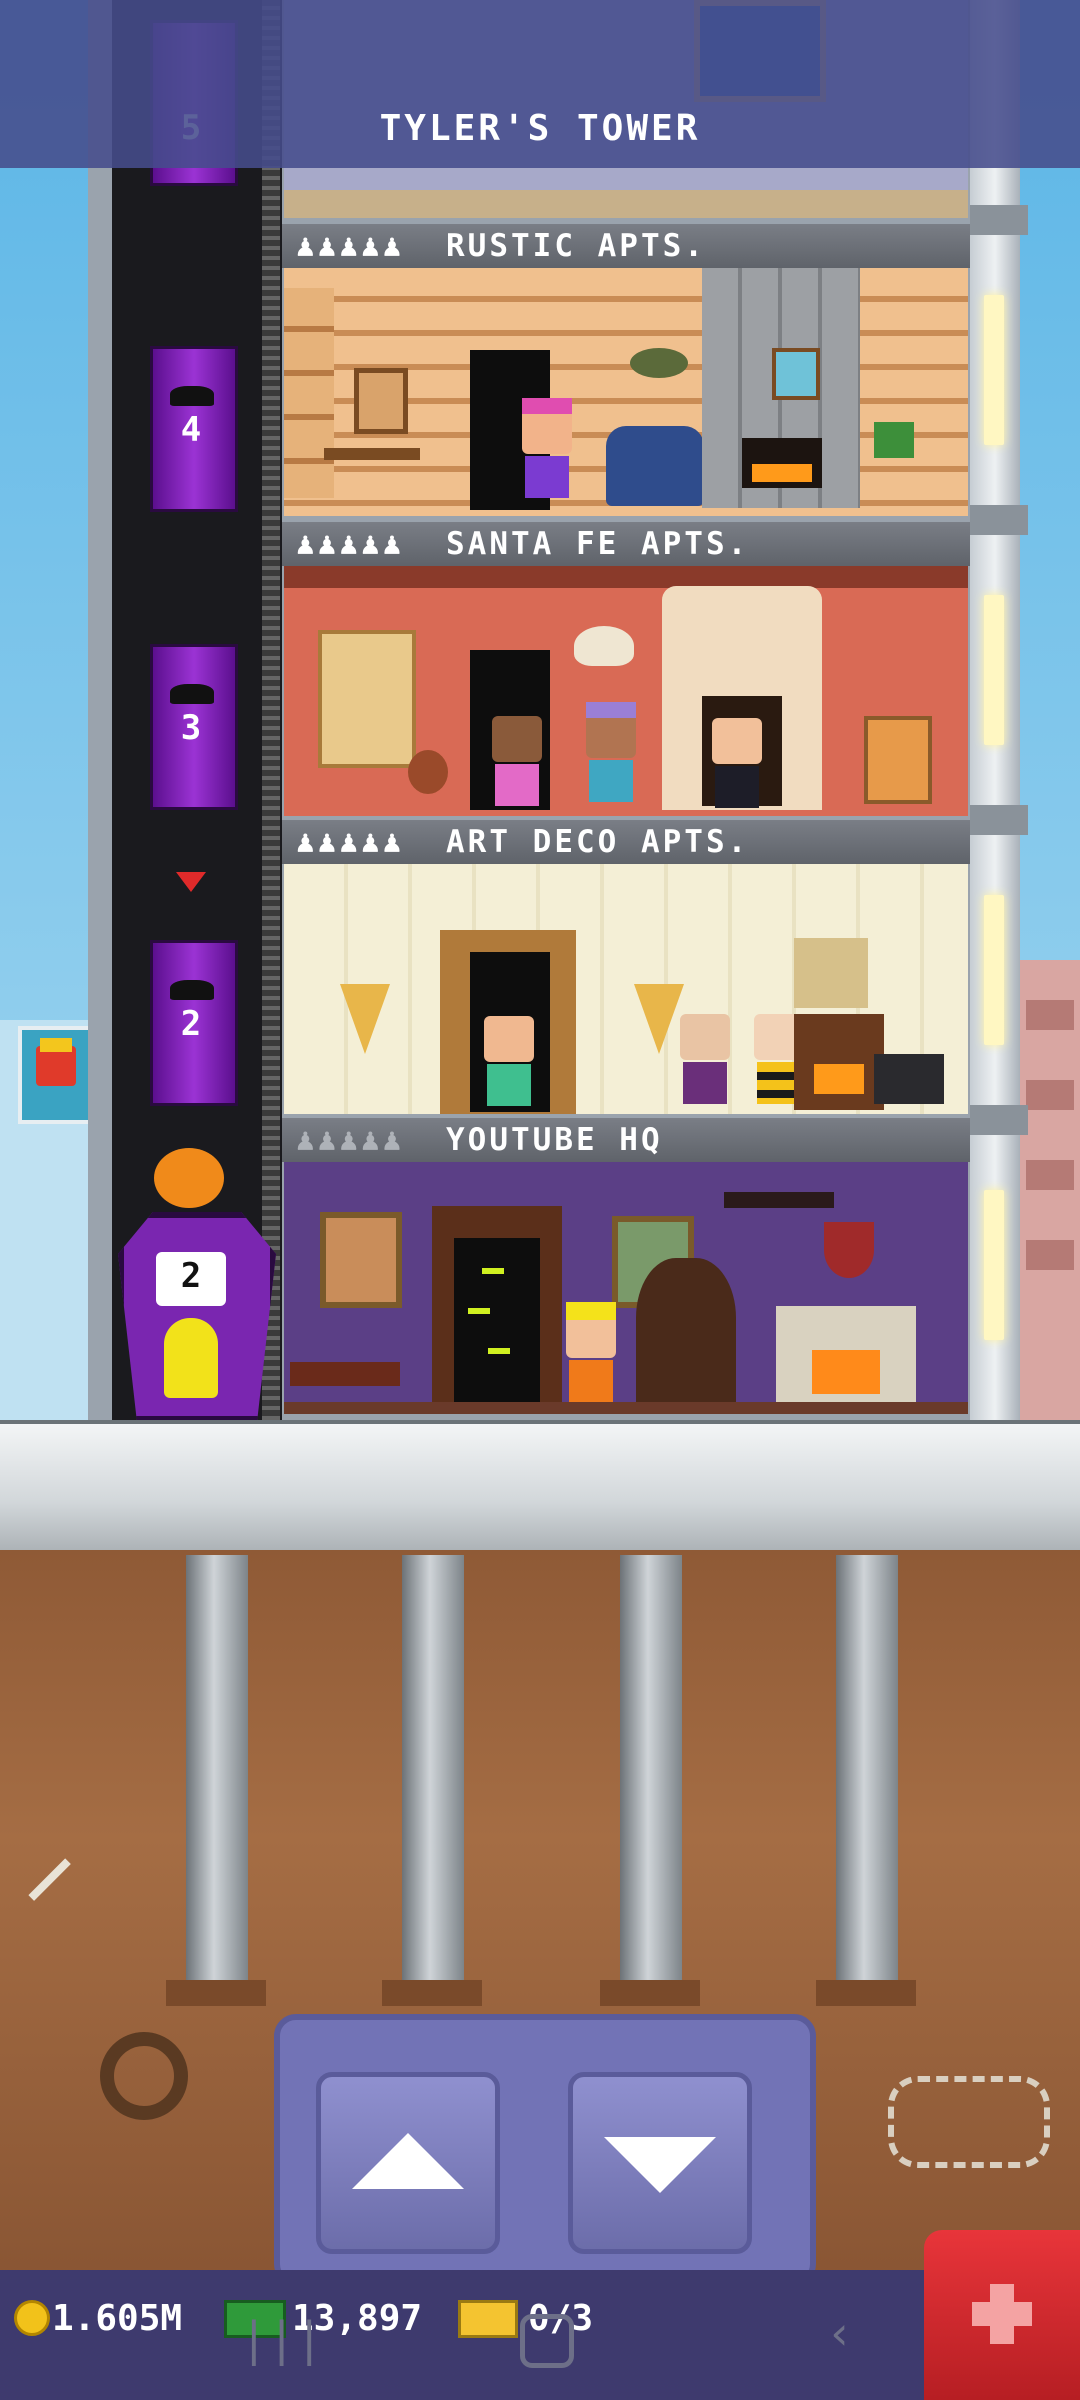  I want to click on floor-name: YOUTUBE HQ, so click(554, 1140).